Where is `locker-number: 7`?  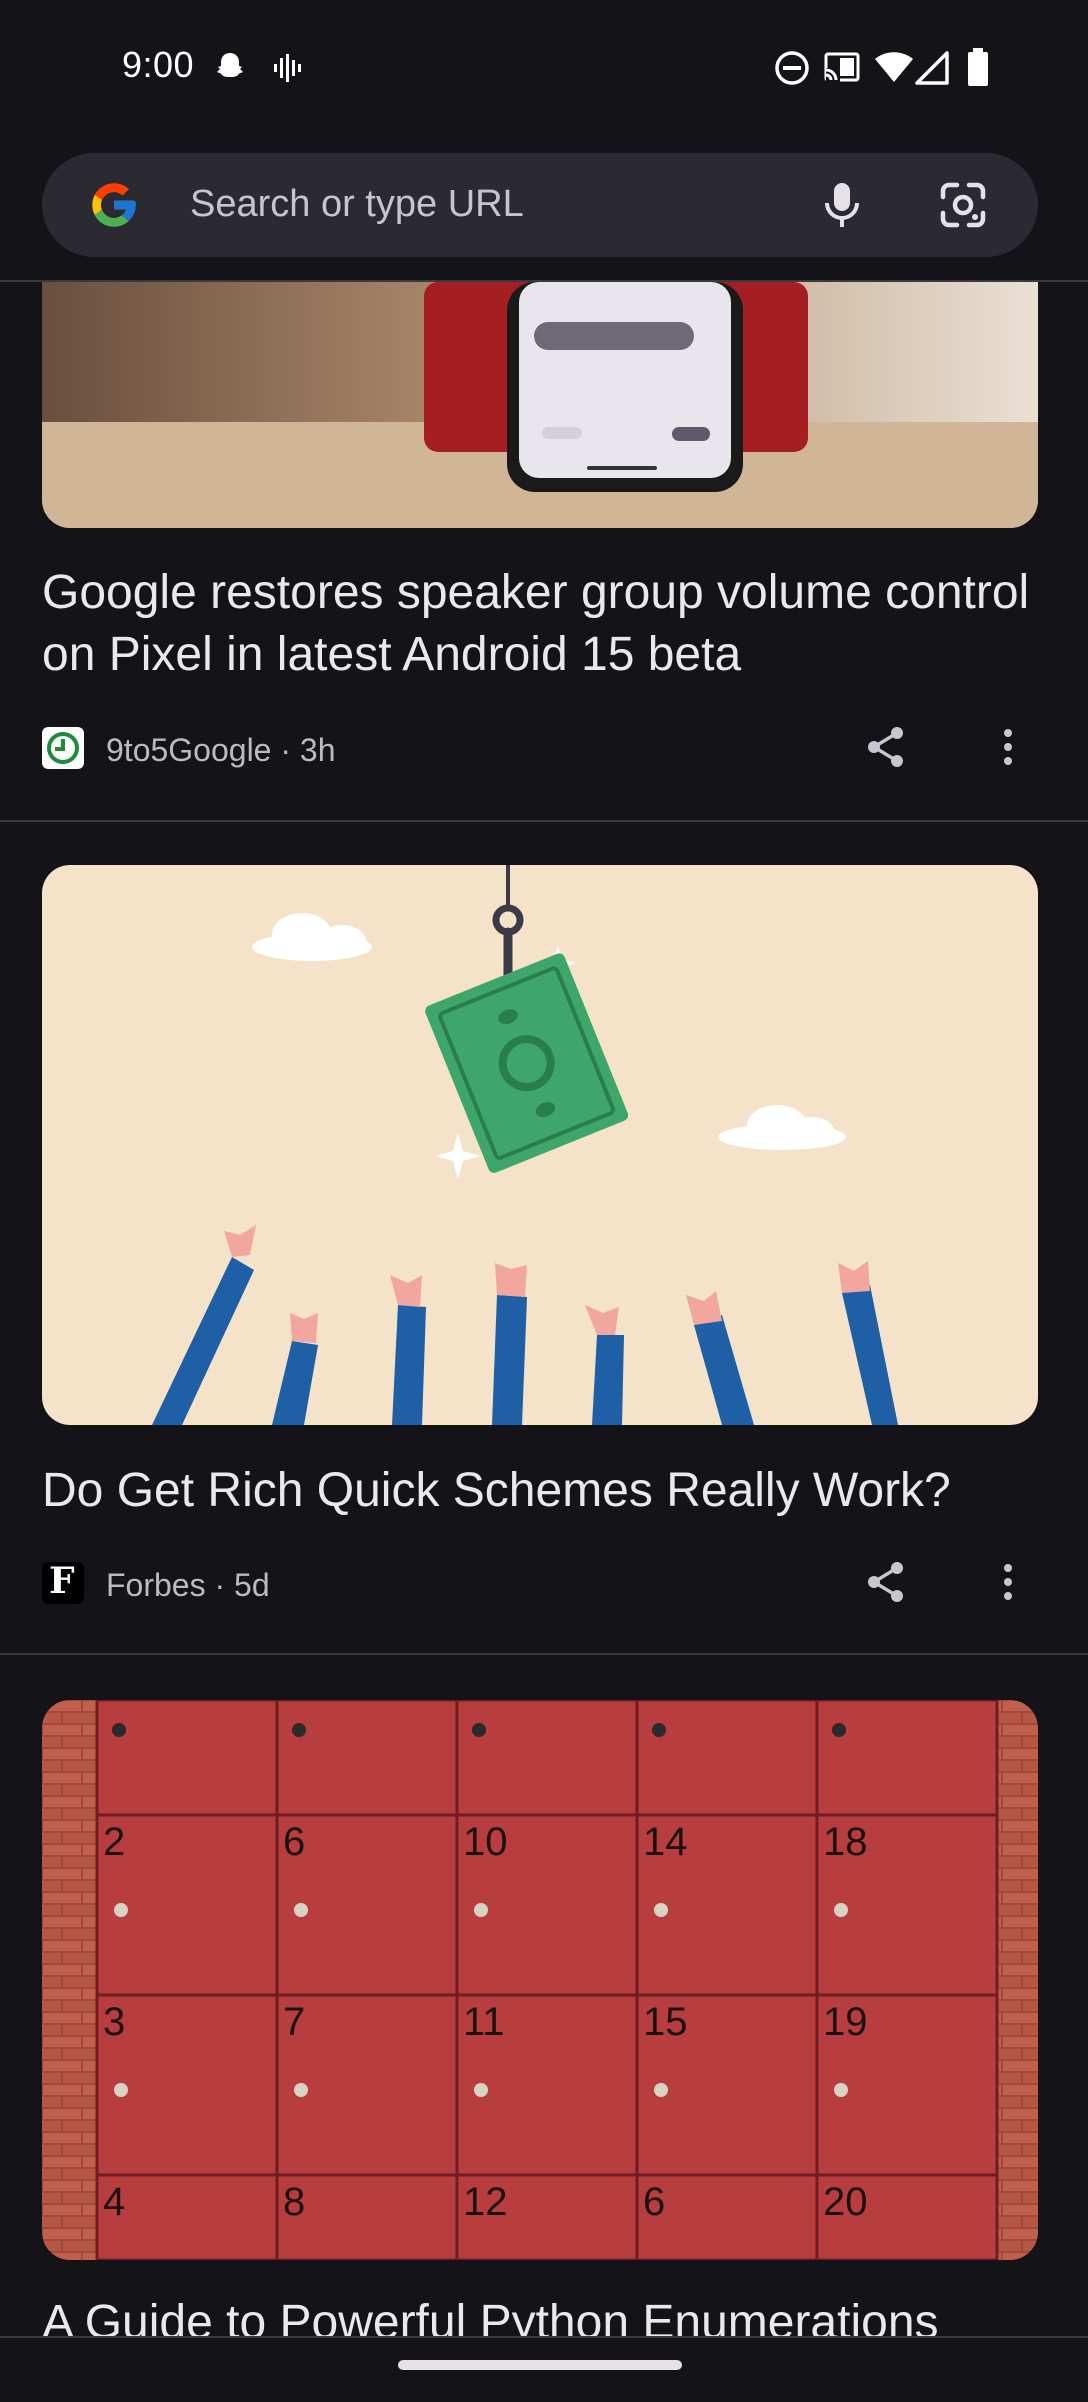
locker-number: 7 is located at coordinates (294, 2022).